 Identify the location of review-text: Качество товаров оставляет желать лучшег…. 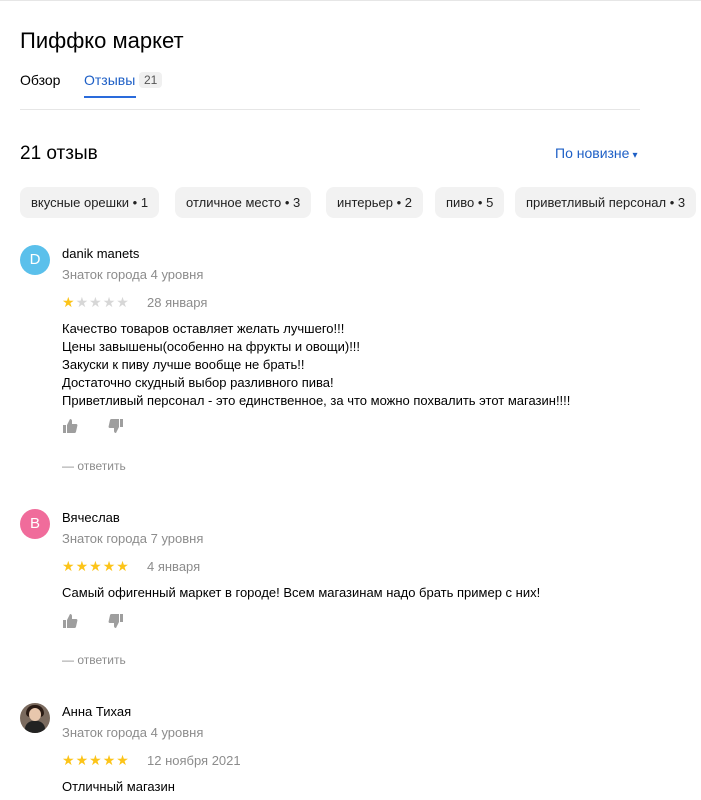
(362, 365).